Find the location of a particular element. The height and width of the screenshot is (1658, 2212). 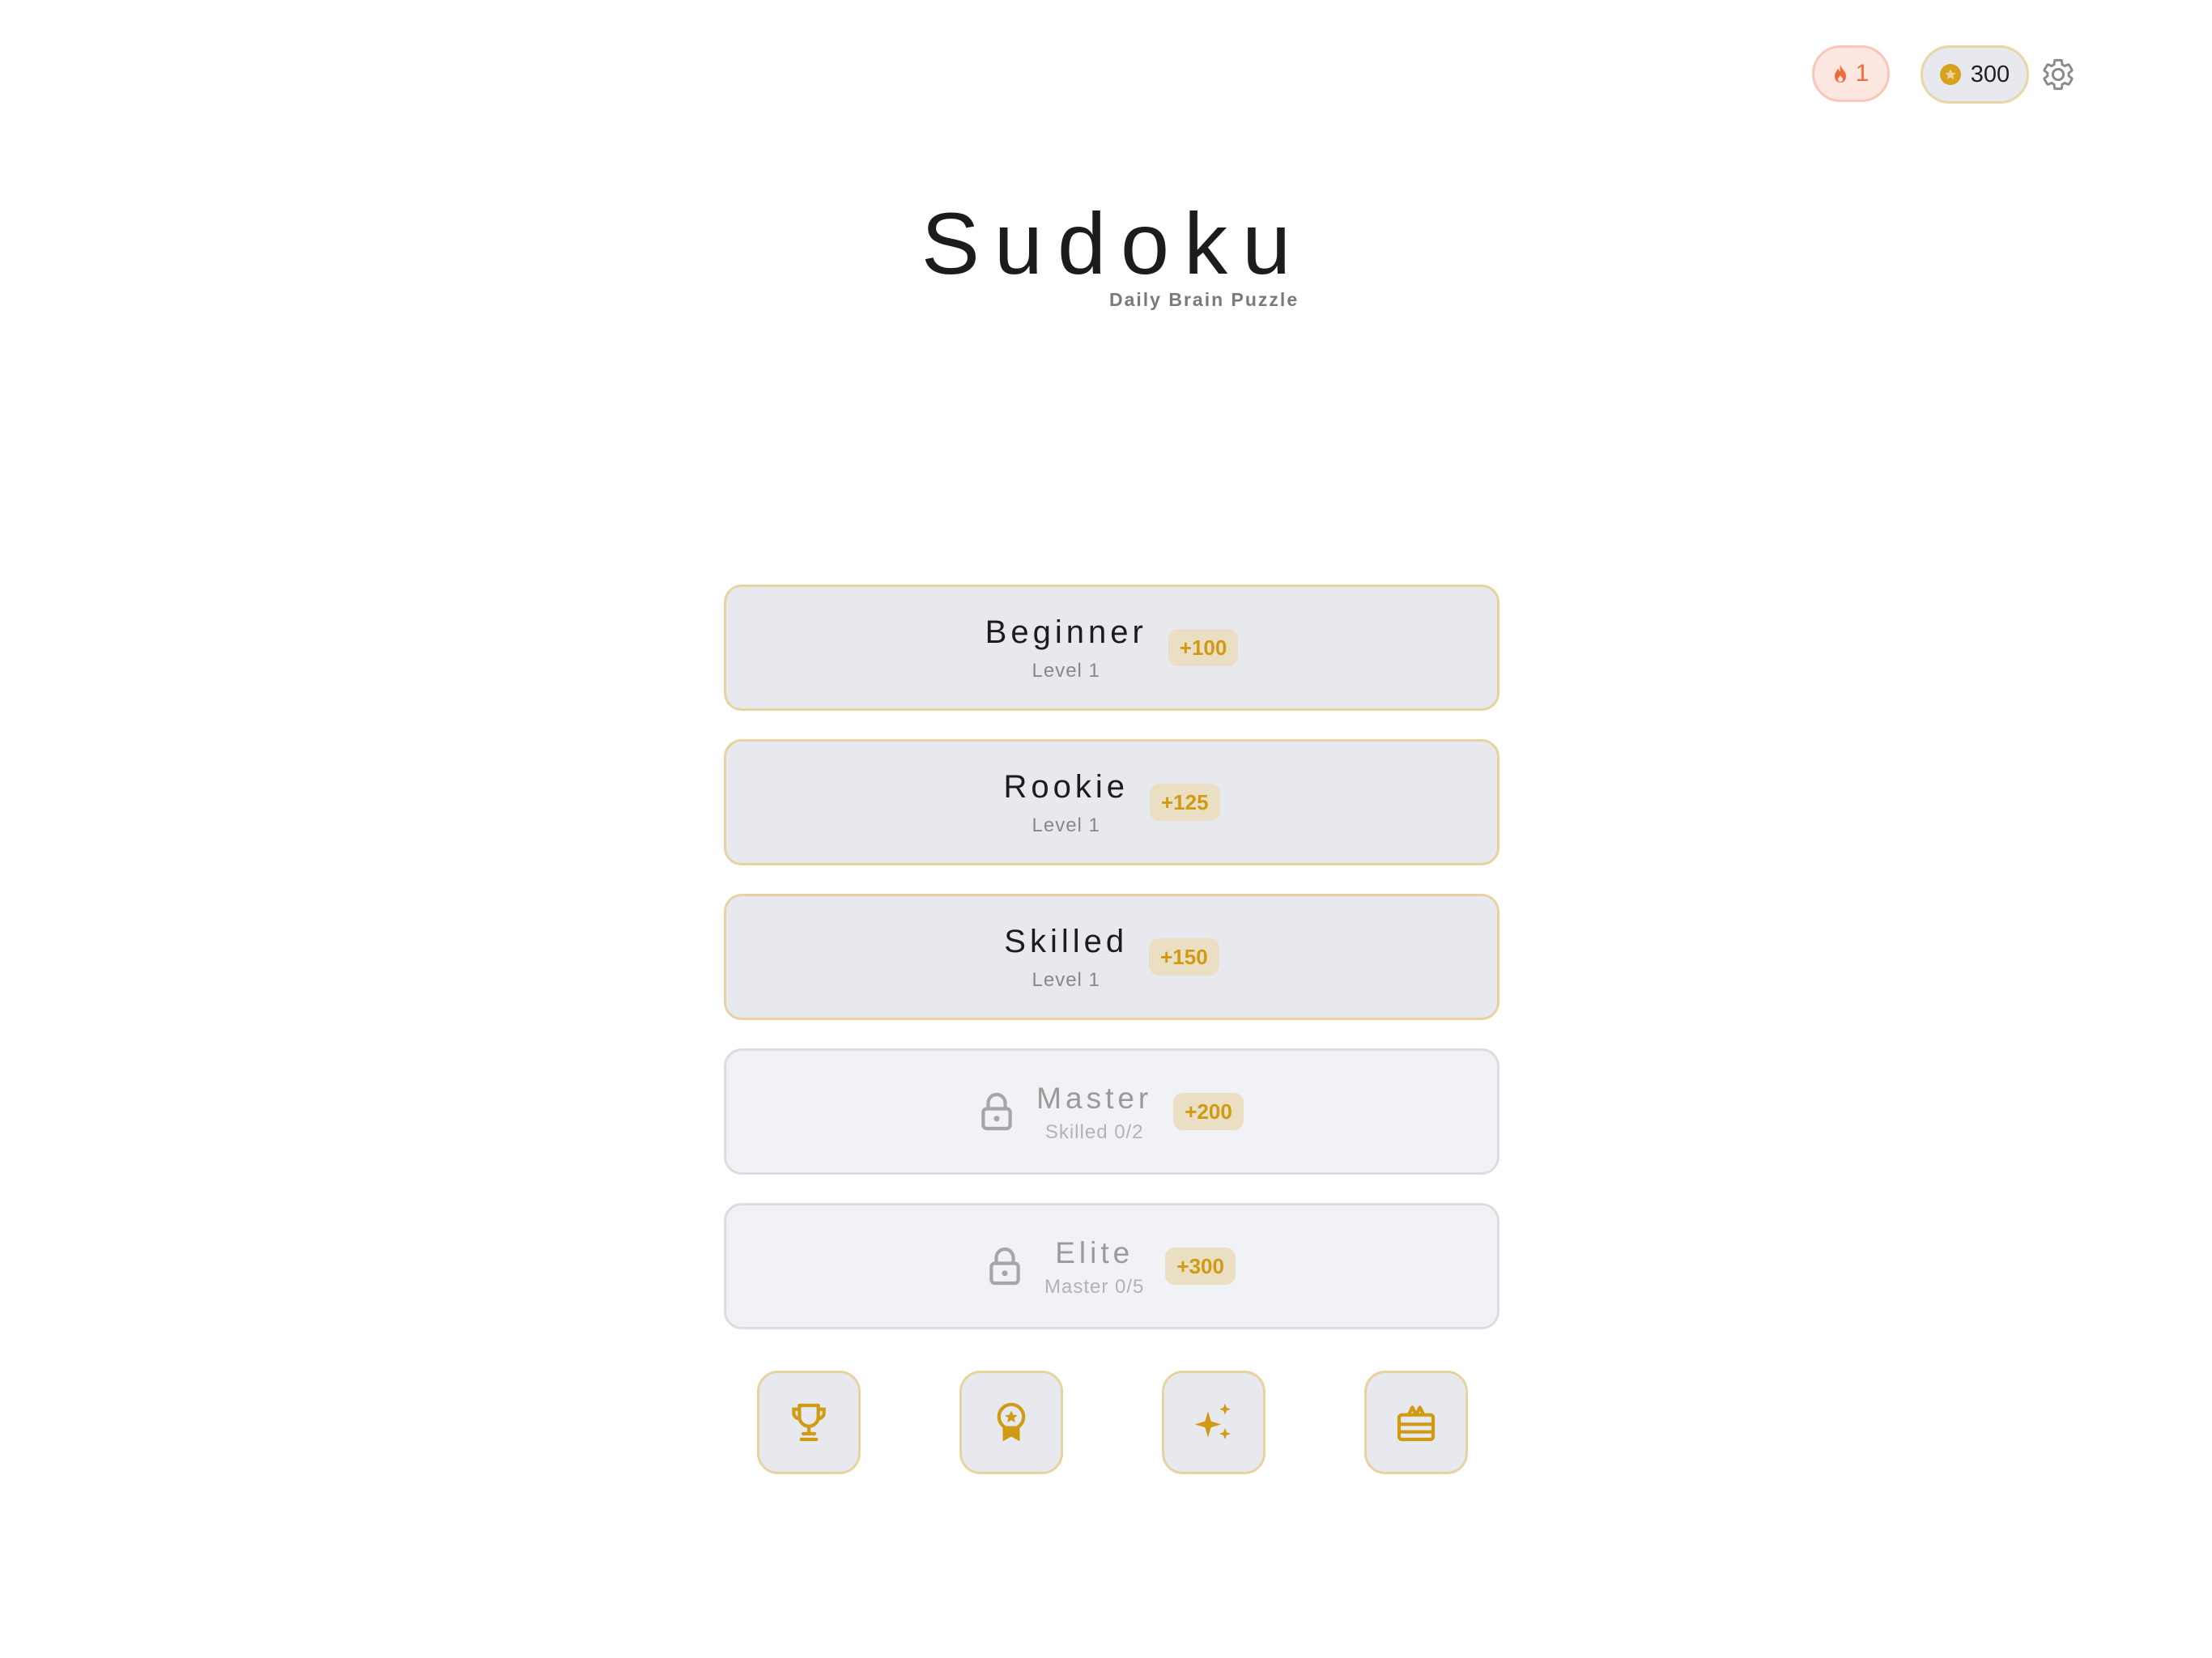

level-card-skilled: Skilled Level 1 +150 is located at coordinates (1112, 957).